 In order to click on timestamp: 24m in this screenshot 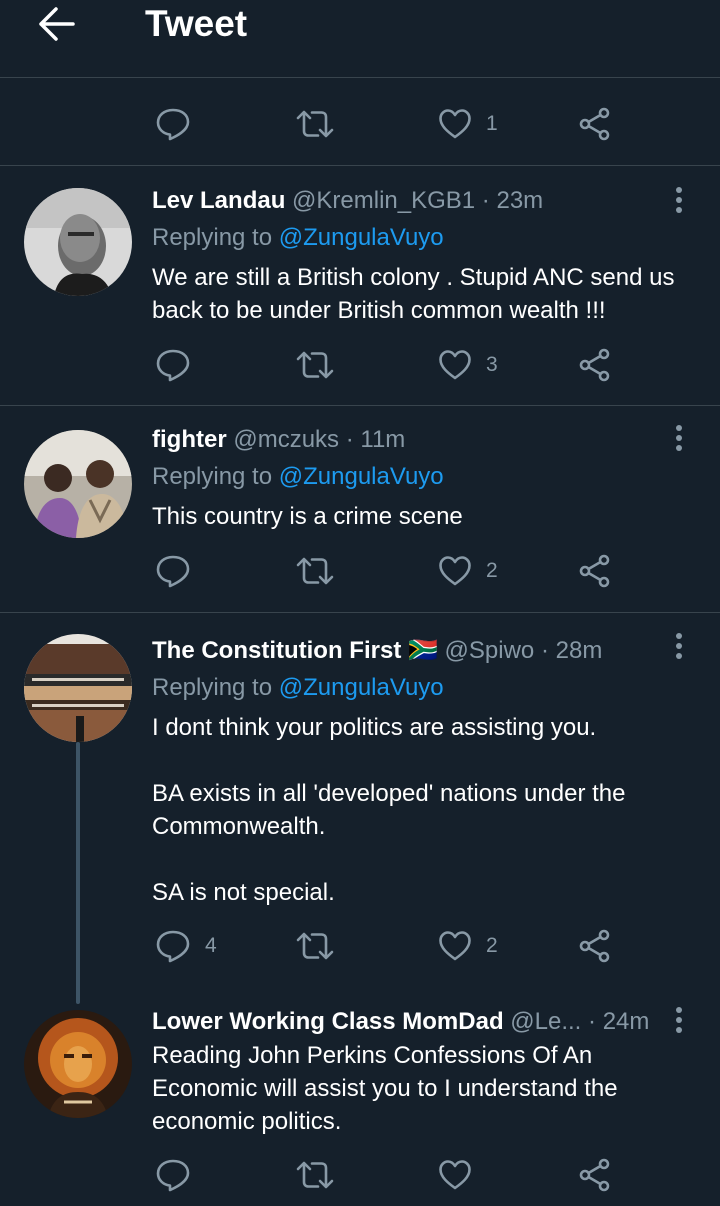, I will do `click(626, 1021)`.